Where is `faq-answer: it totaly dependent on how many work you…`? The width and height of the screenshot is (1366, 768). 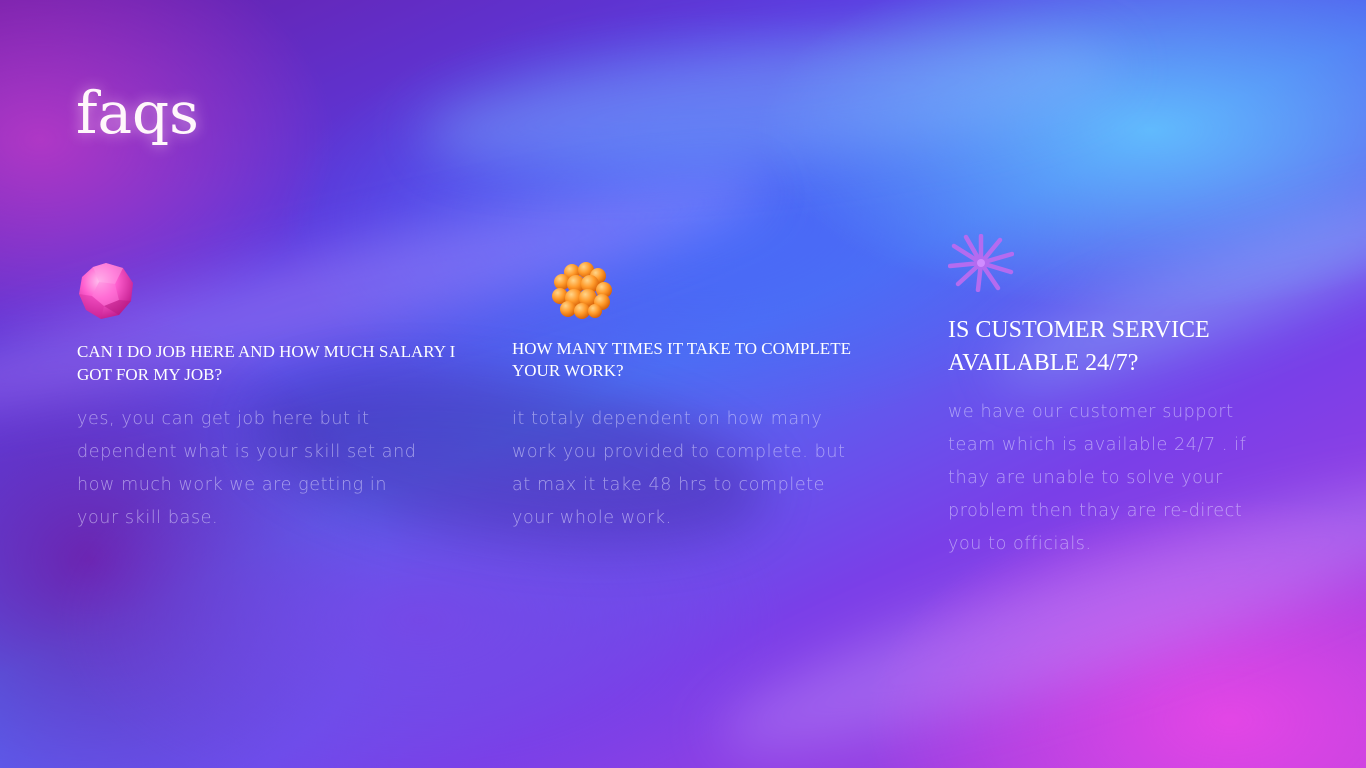 faq-answer: it totaly dependent on how many work you… is located at coordinates (679, 468).